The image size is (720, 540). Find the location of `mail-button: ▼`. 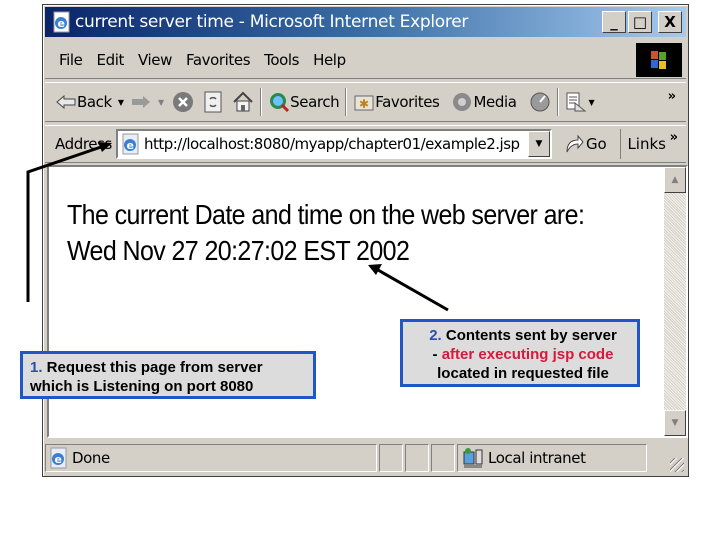

mail-button: ▼ is located at coordinates (580, 102).